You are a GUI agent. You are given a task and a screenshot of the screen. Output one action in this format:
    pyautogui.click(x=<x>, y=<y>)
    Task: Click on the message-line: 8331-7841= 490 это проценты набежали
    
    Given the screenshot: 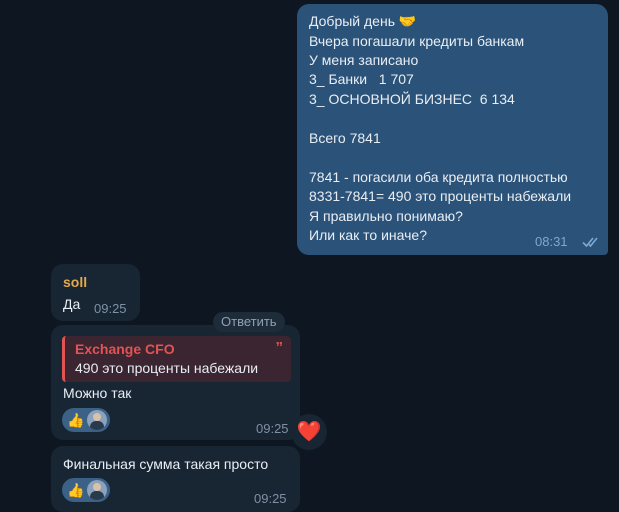 What is the action you would take?
    pyautogui.click(x=440, y=196)
    